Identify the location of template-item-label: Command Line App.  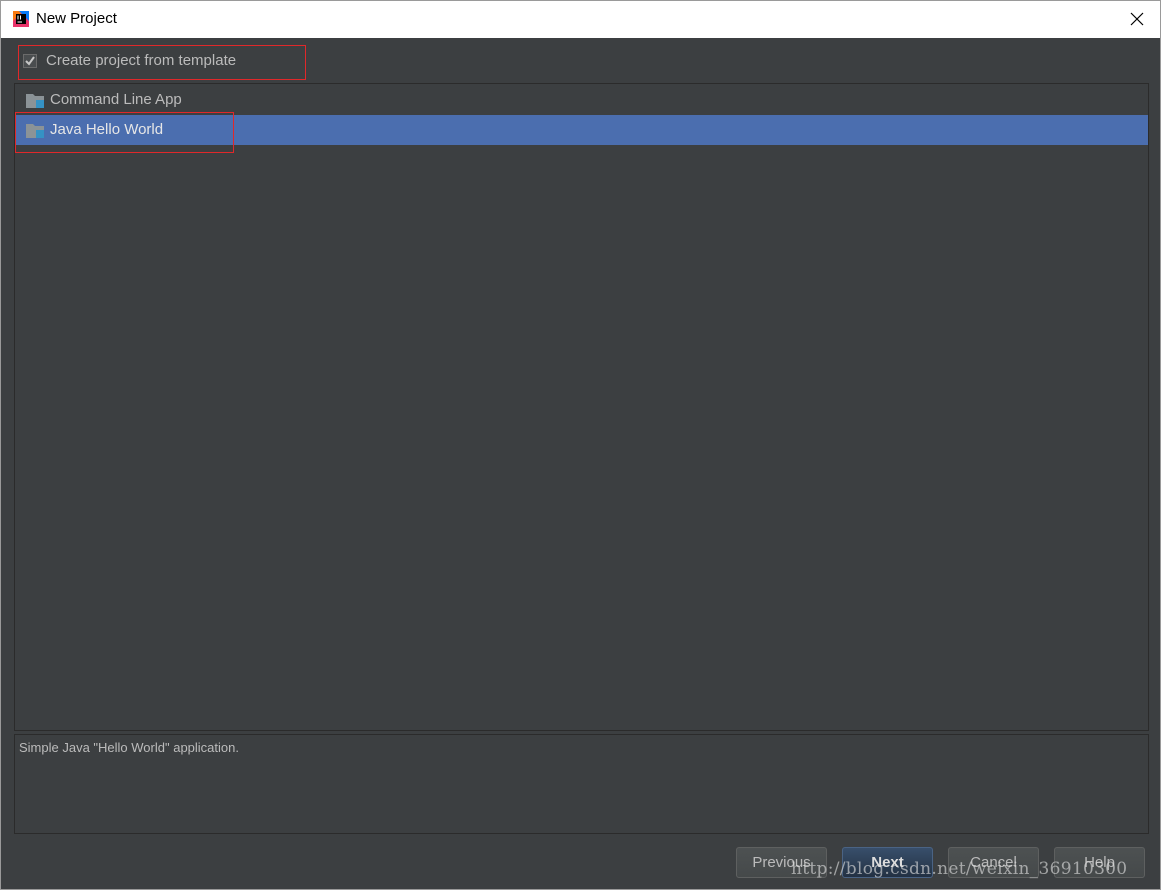
(116, 99).